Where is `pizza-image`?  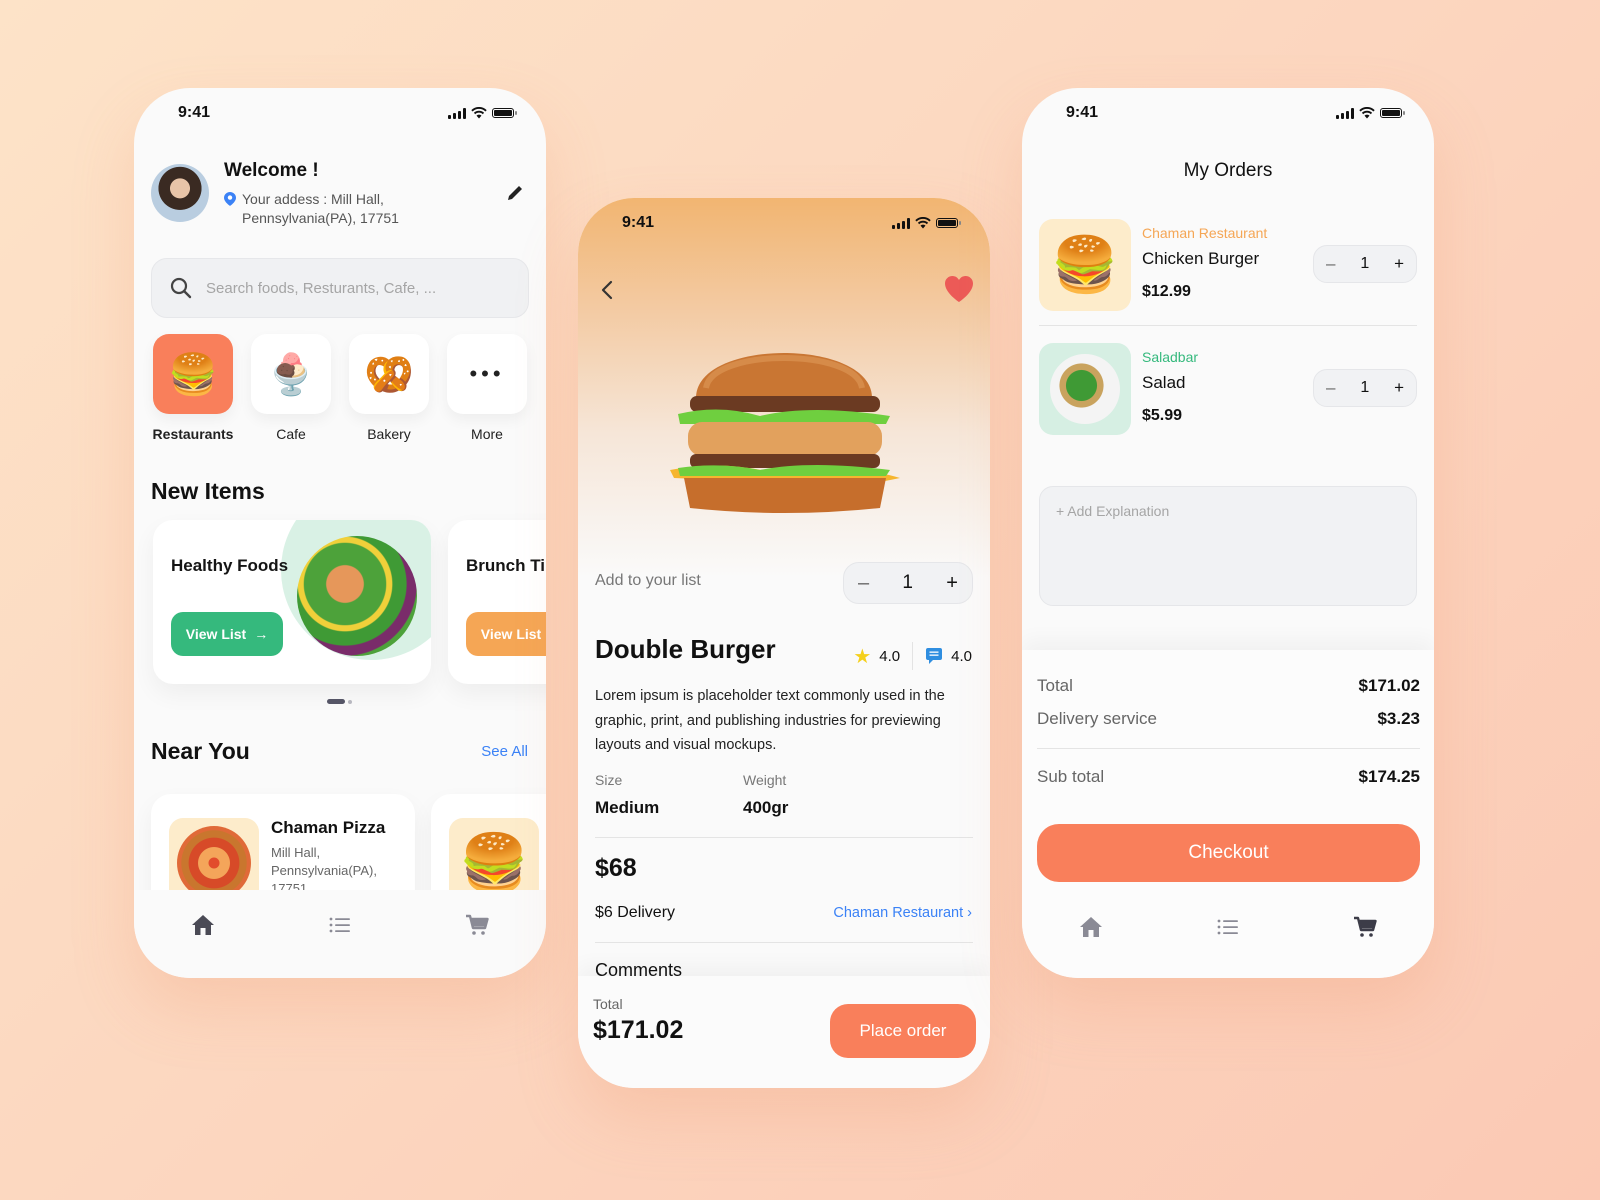 pizza-image is located at coordinates (214, 863).